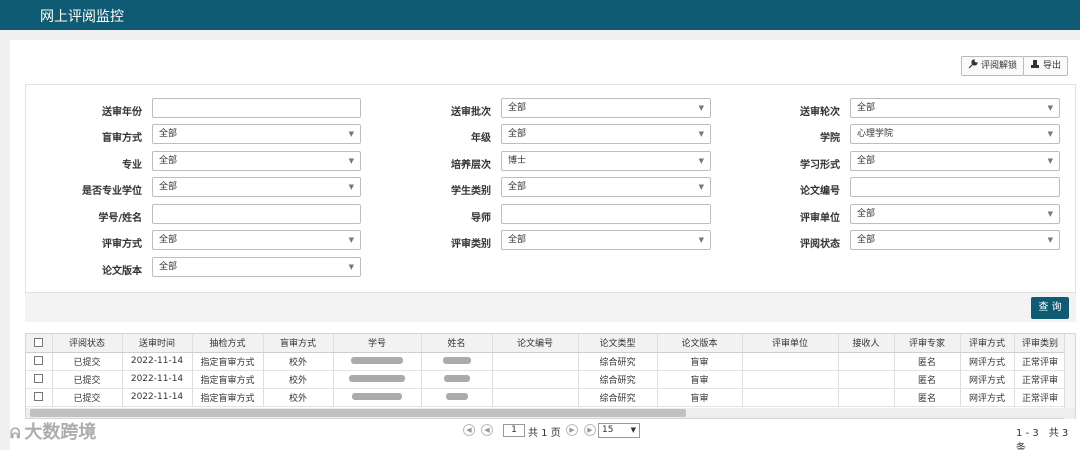  What do you see at coordinates (82, 17) in the screenshot?
I see `page-title: 网上评阅监控` at bounding box center [82, 17].